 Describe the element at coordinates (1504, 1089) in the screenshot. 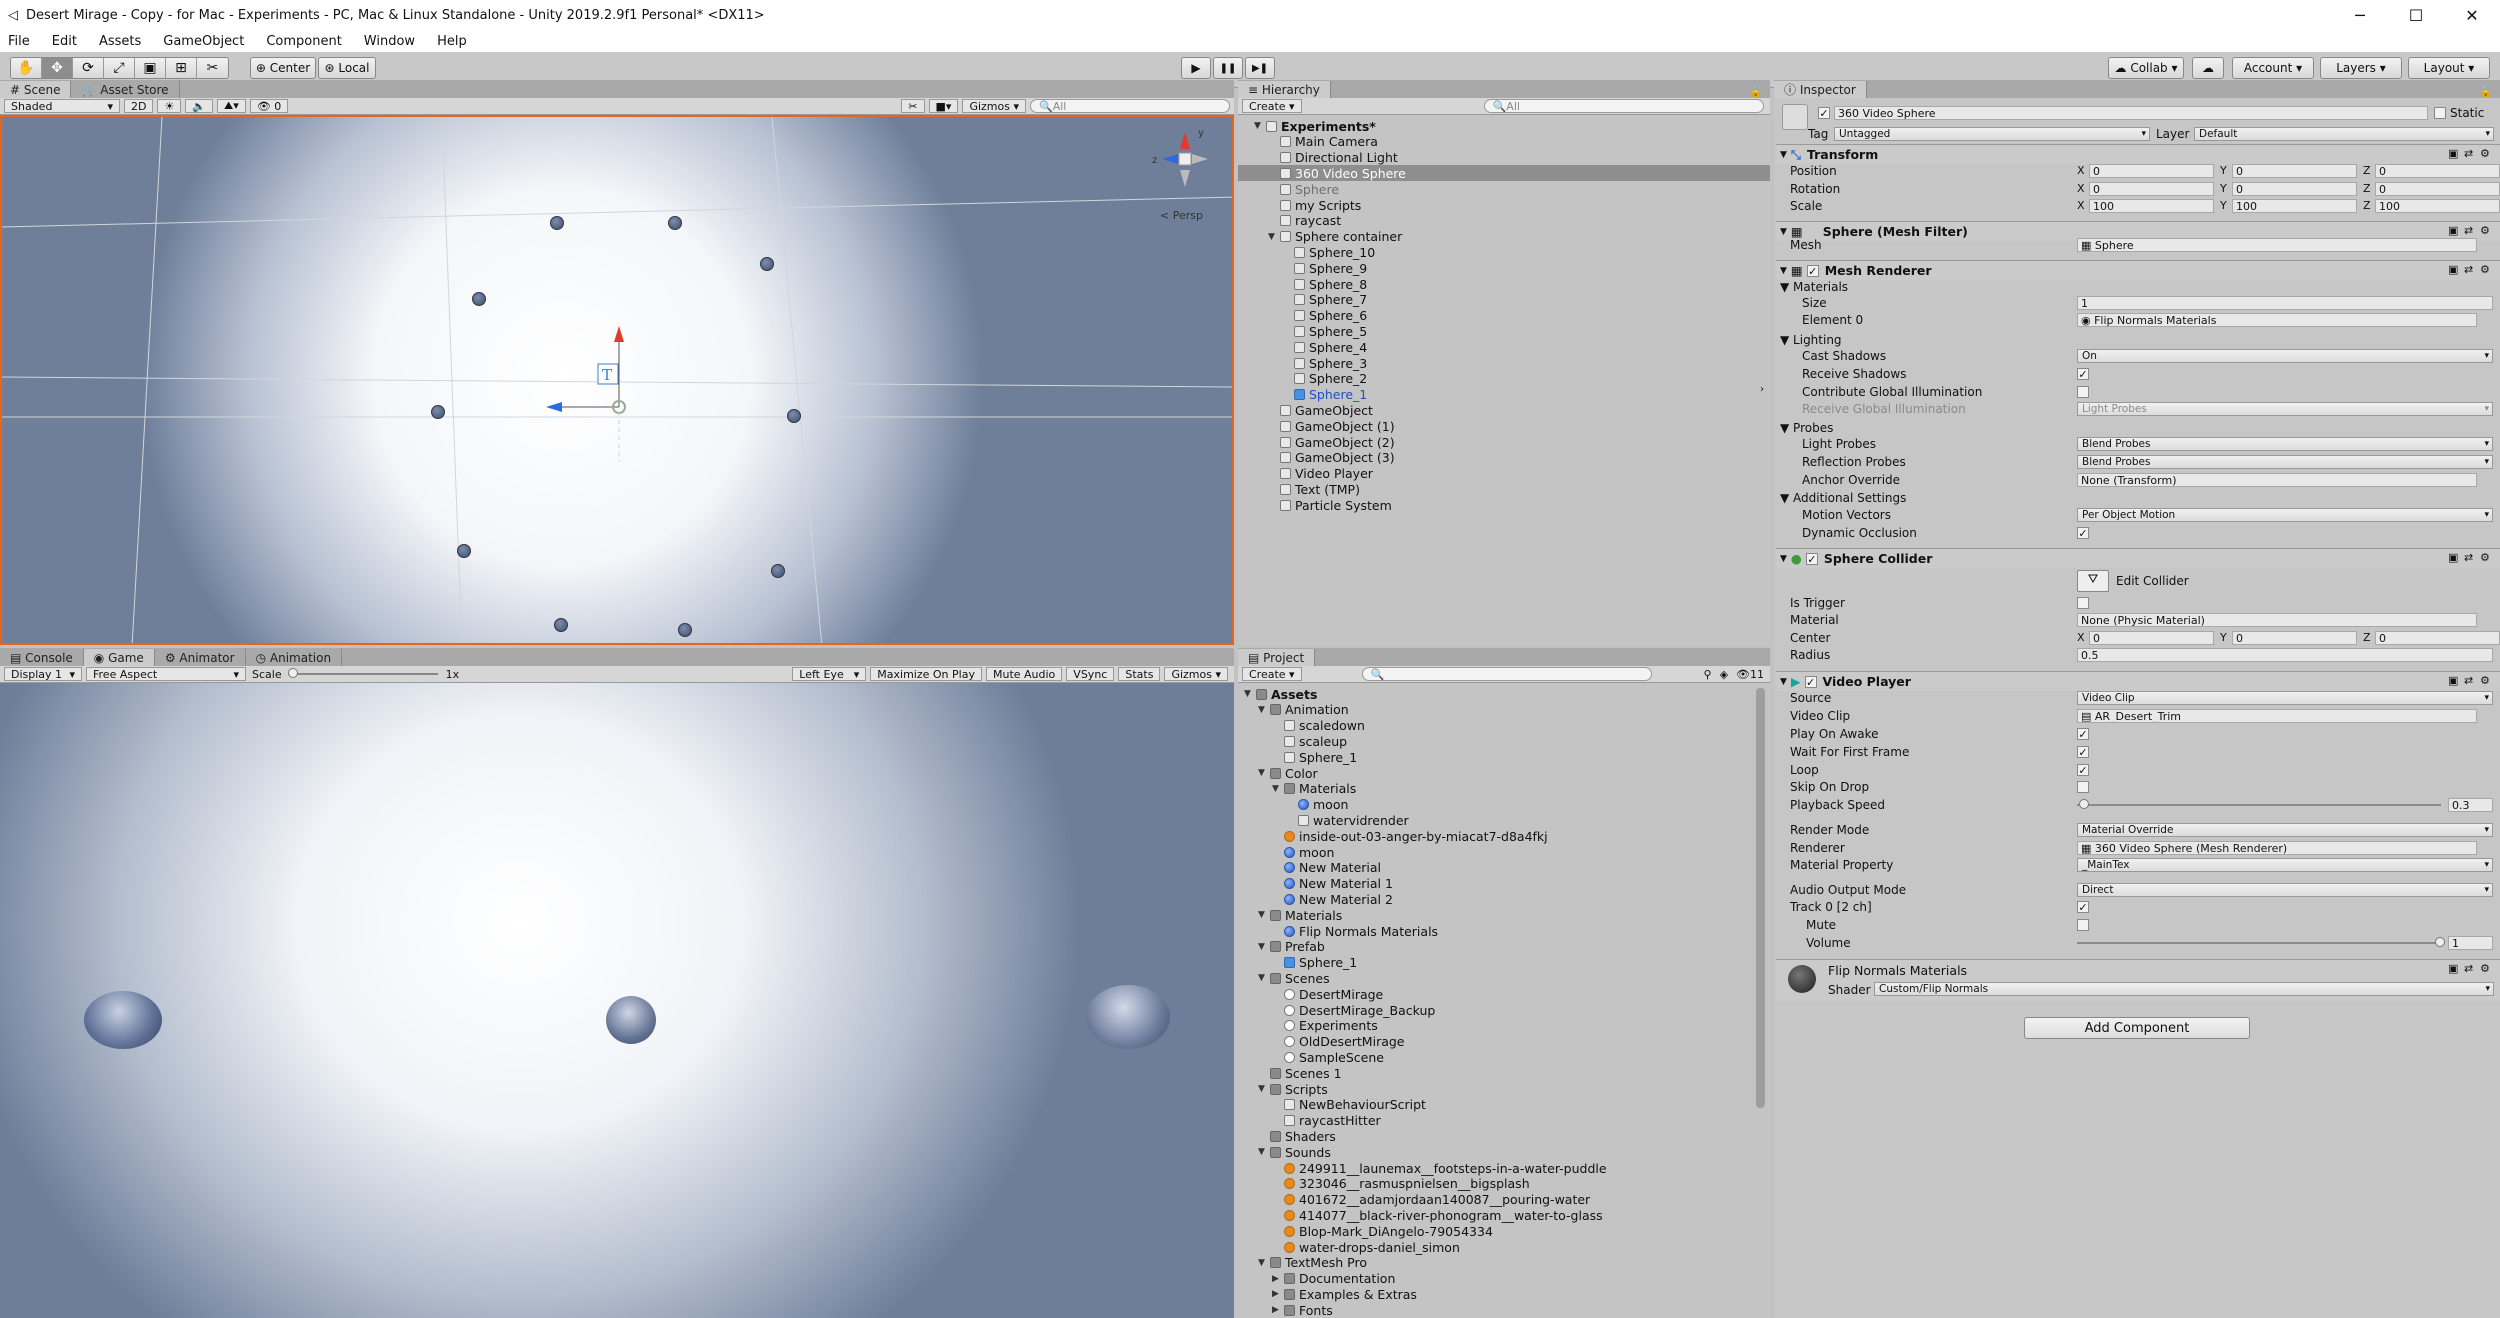

I see `project-item: ▼ Scripts` at that location.